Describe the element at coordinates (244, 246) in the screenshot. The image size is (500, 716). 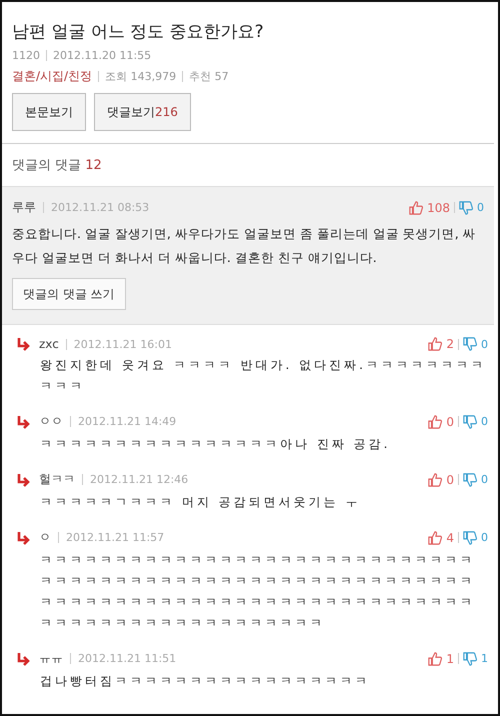
I see `comment-text: 중요합니다. 얼굴 잘생기면, 싸우다가도 얼굴보면 좀 풀리는데 얼굴 못생기면, 싸우다 얼굴보면 더 화나서 더 싸웁니다. 결혼한 친구 얘기입니다.` at that location.